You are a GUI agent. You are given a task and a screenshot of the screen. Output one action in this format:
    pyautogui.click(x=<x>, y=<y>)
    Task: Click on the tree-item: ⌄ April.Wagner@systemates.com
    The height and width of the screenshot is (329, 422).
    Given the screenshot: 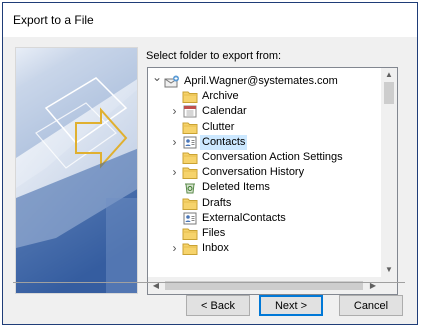 What is the action you would take?
    pyautogui.click(x=264, y=79)
    